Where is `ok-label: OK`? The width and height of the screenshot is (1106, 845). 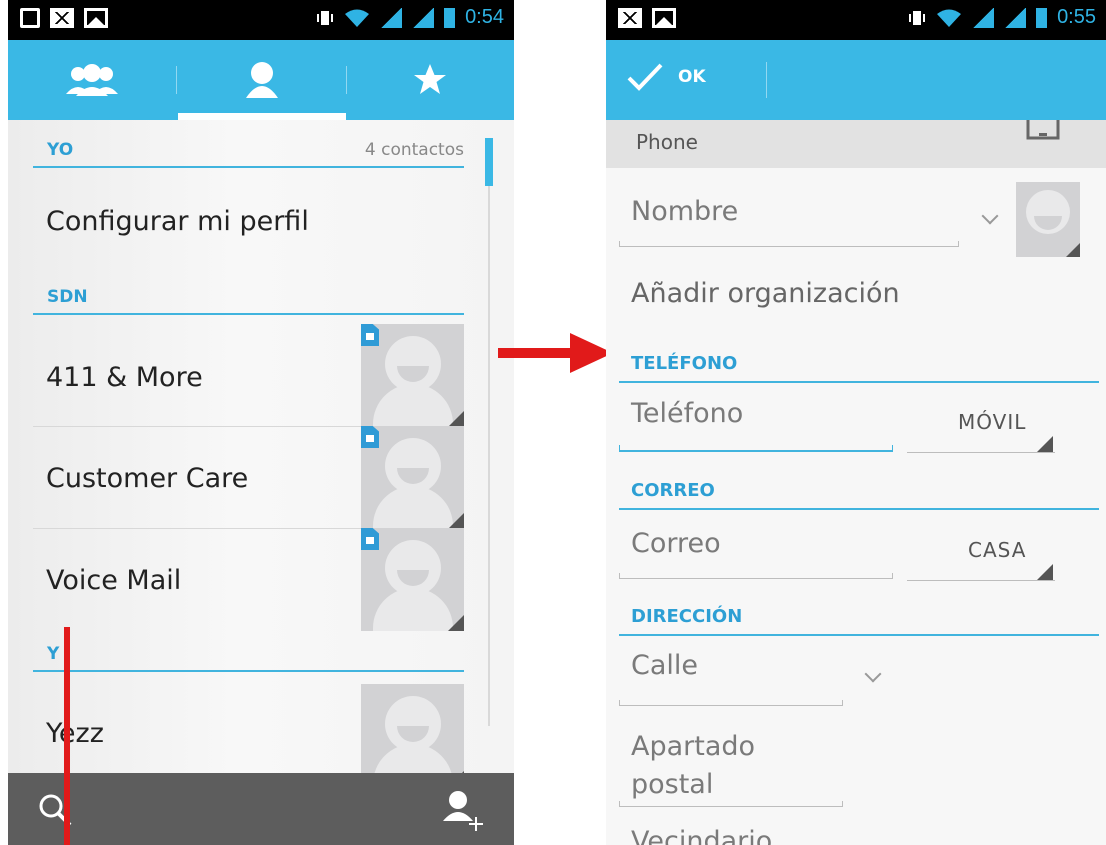 ok-label: OK is located at coordinates (692, 77).